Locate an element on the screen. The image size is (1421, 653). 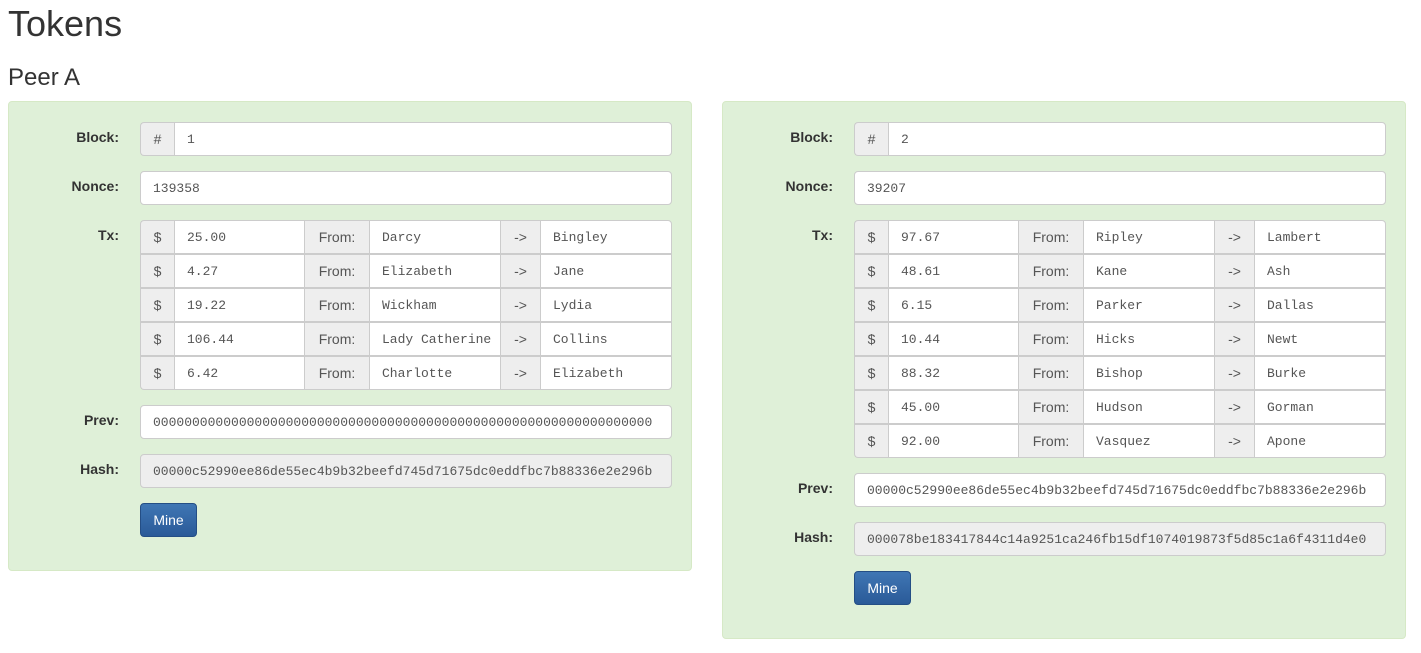
tx-amount-input: 10.44 is located at coordinates (953, 339).